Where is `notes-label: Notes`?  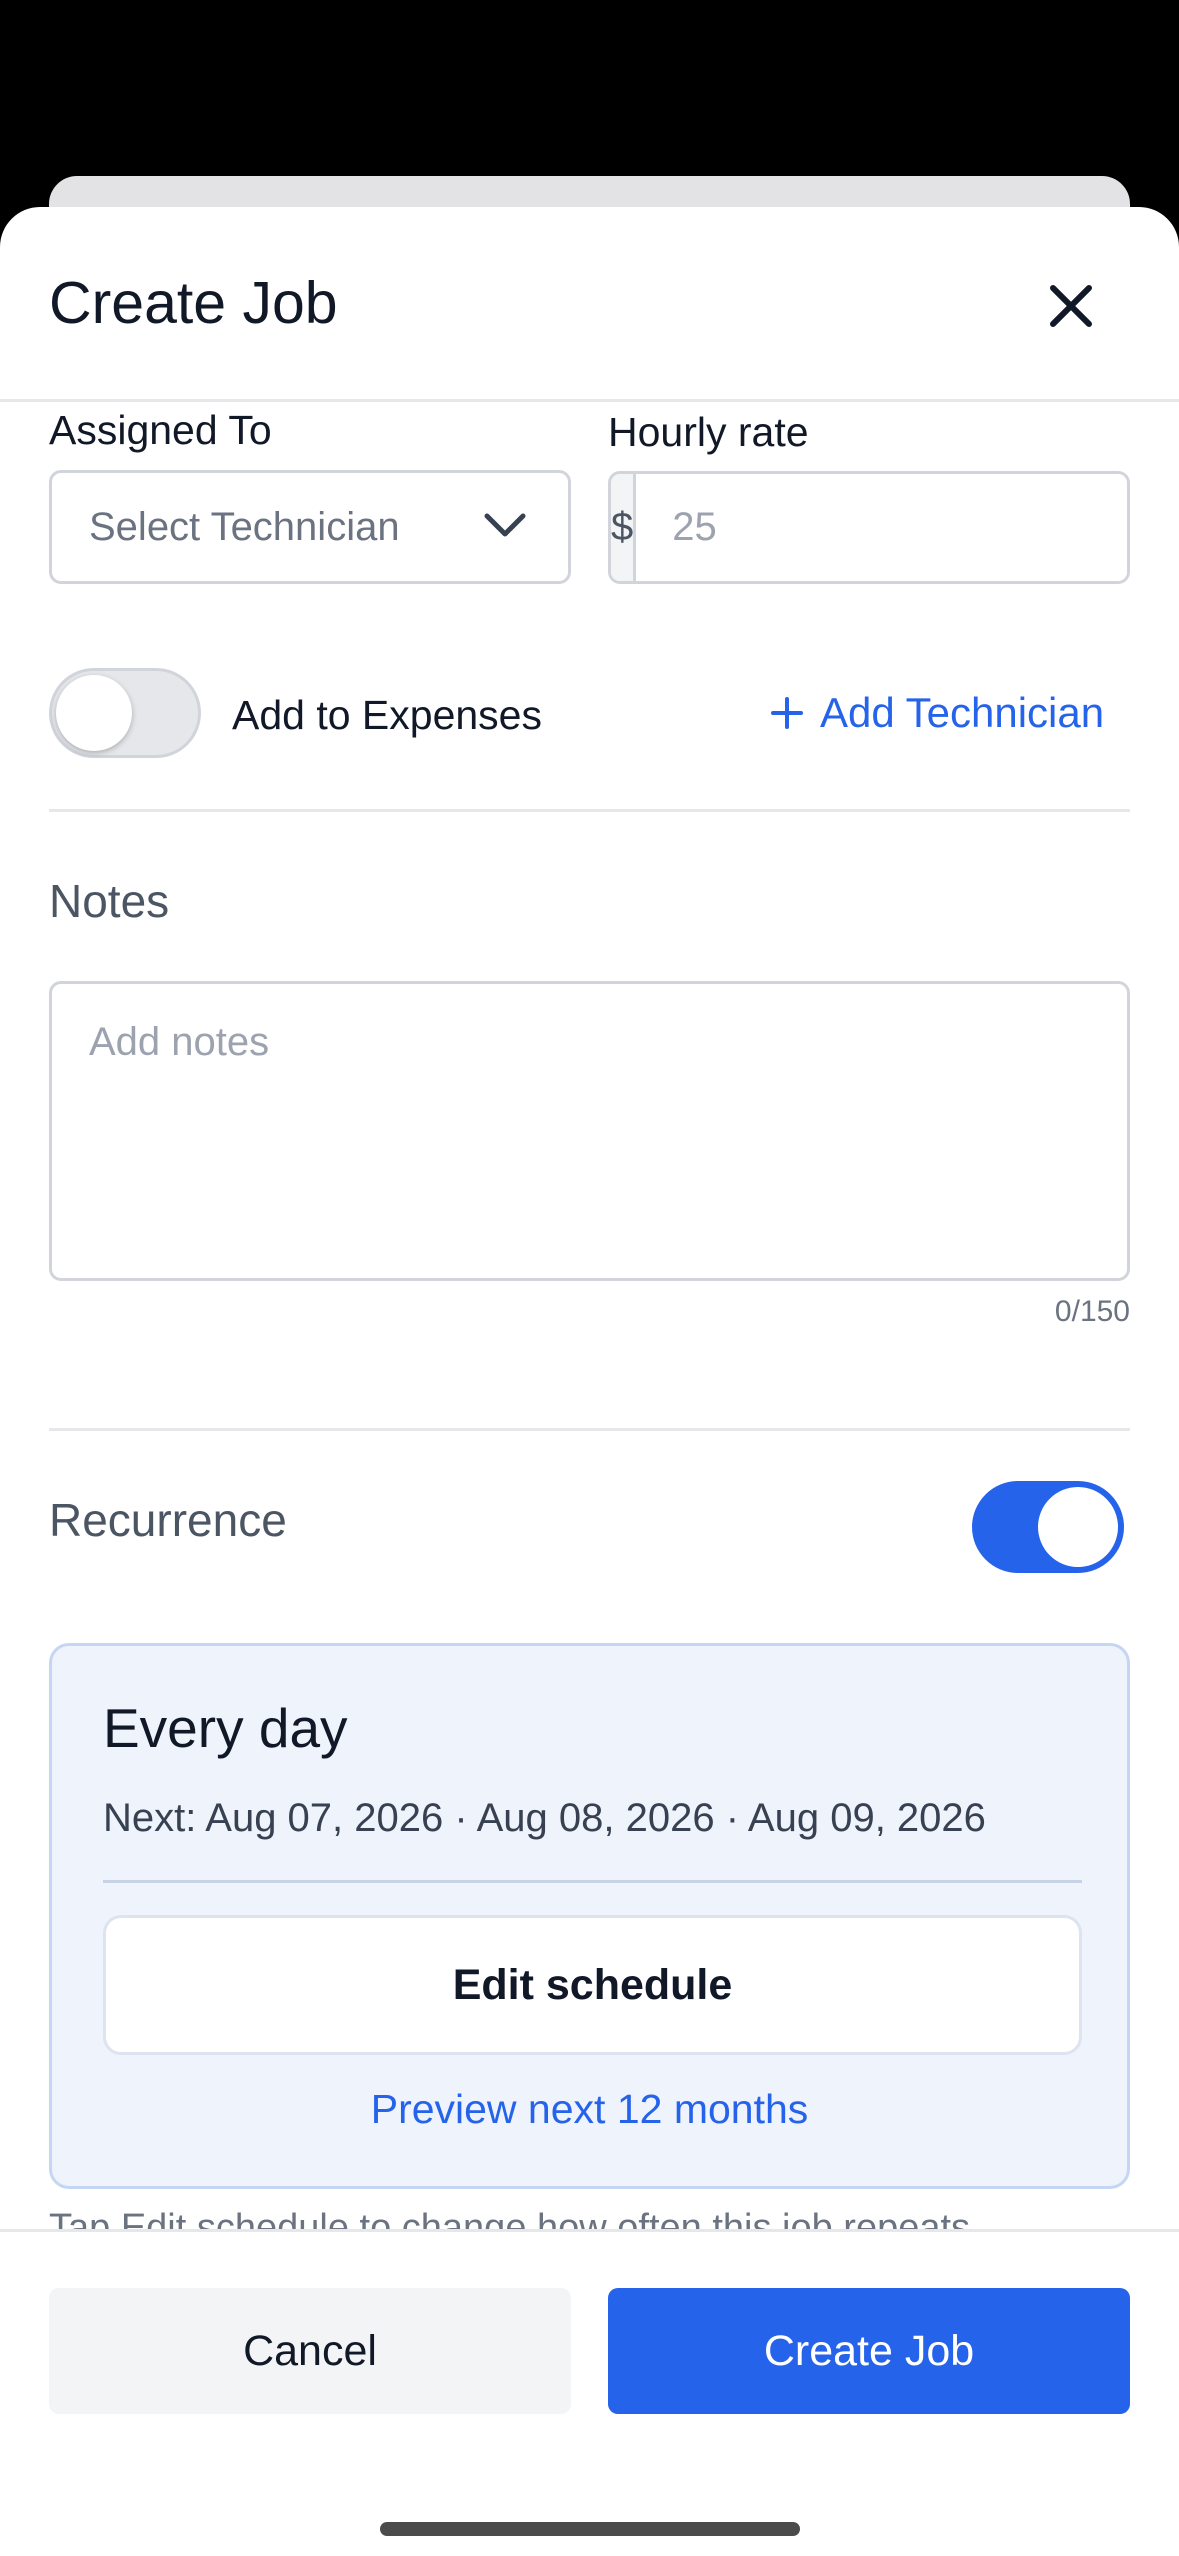
notes-label: Notes is located at coordinates (109, 901).